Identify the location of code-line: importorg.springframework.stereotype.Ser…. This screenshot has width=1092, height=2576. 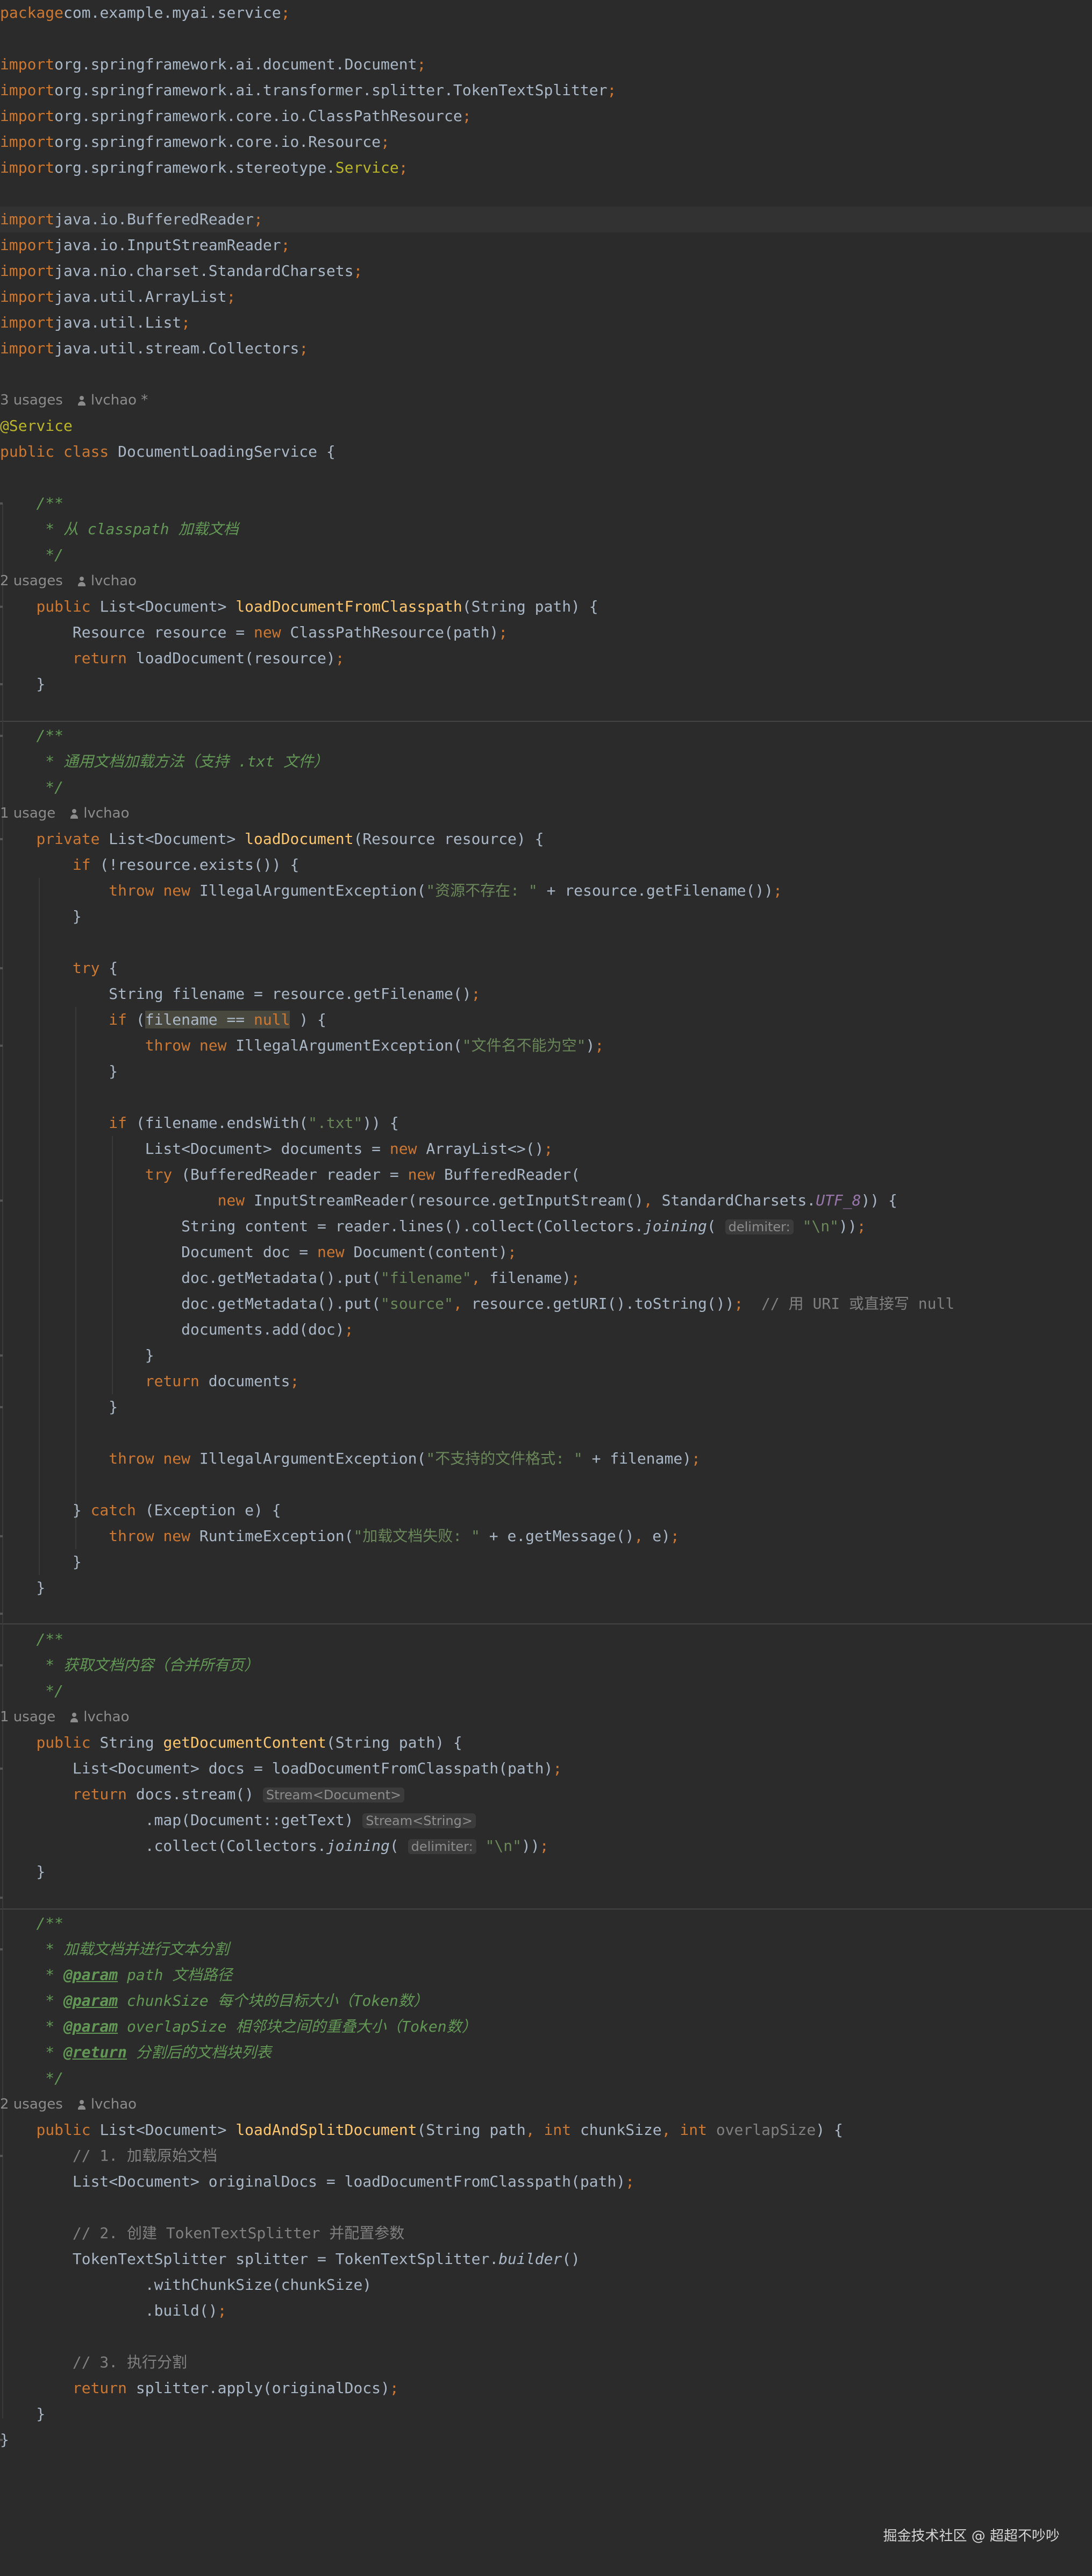
(546, 168).